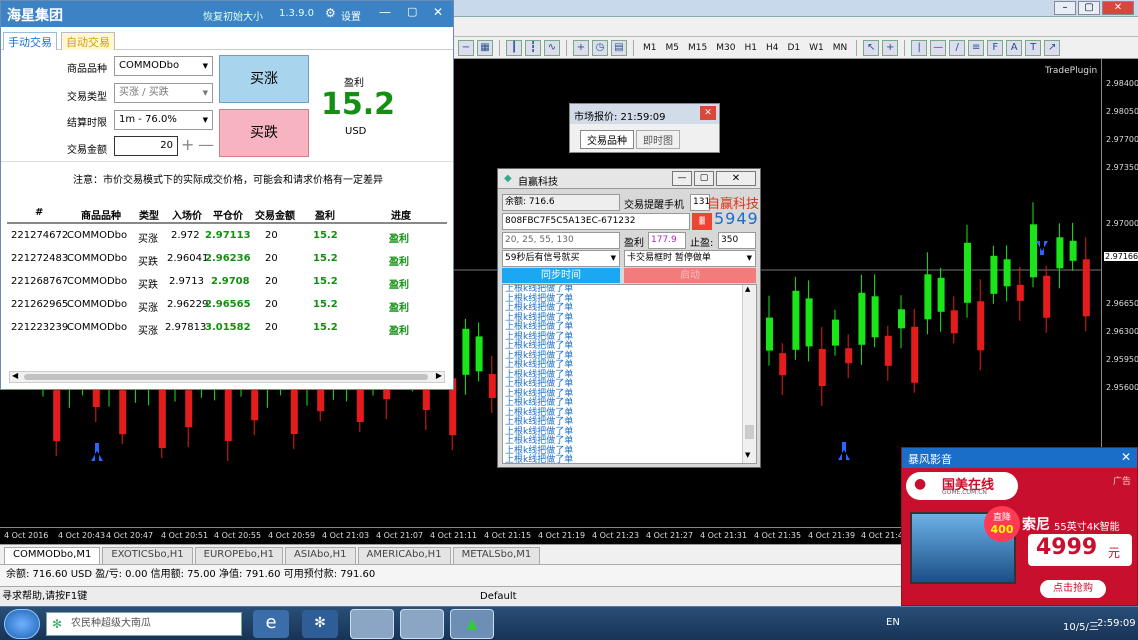  What do you see at coordinates (227, 40) in the screenshot?
I see `tool-tabs: 手动交易 自动交易` at bounding box center [227, 40].